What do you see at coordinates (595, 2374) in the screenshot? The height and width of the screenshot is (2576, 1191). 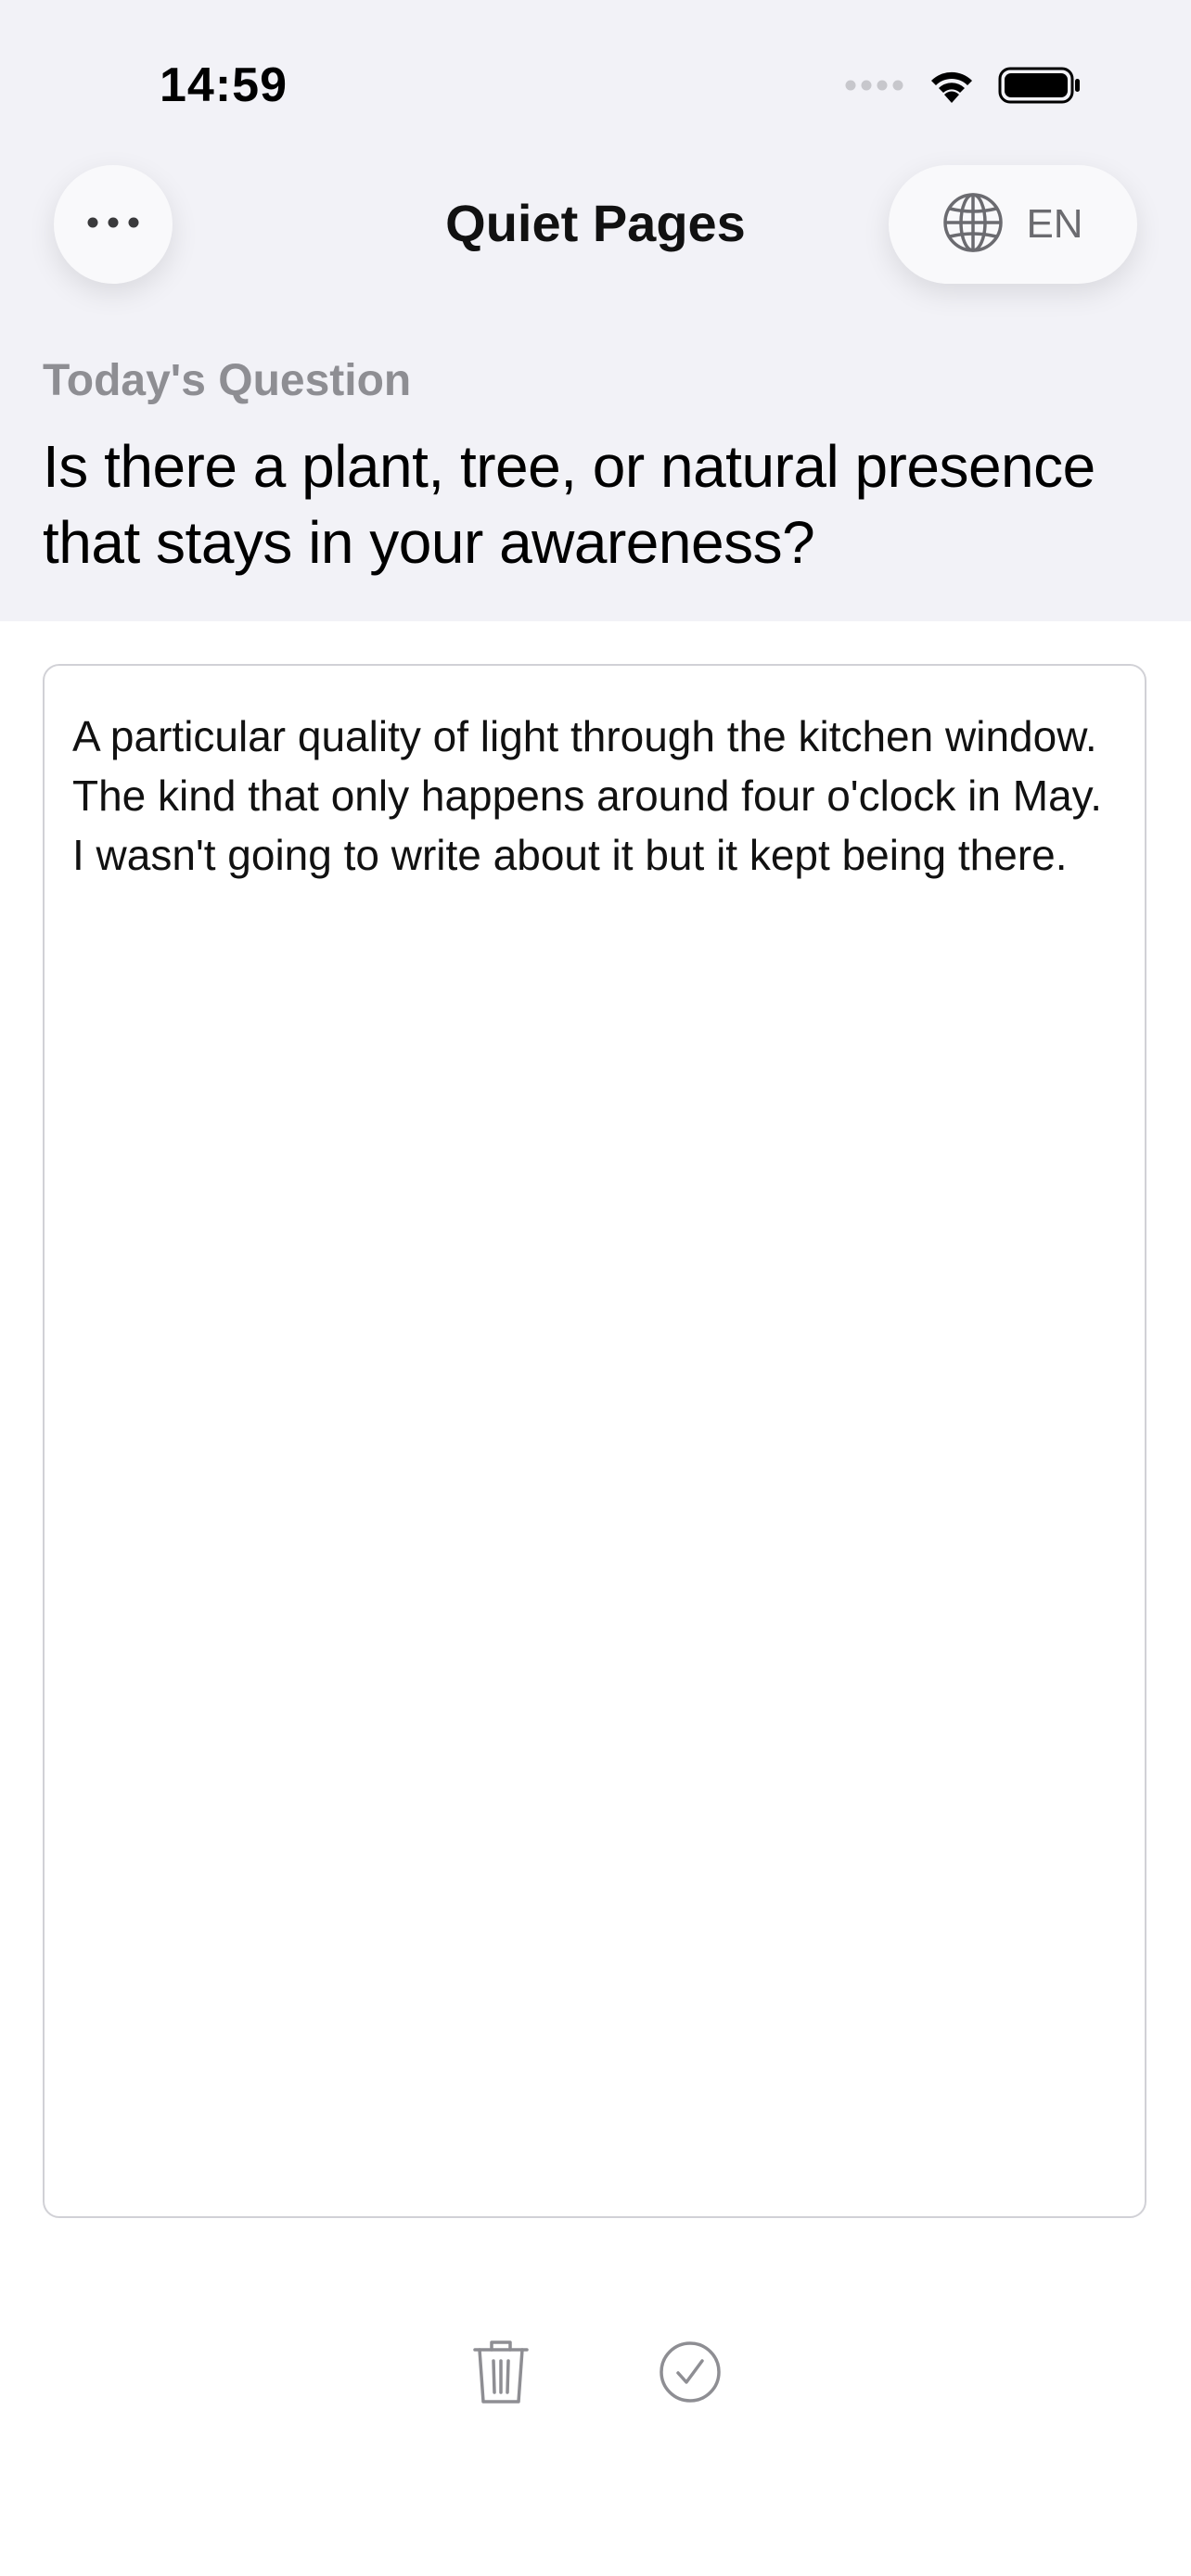 I see `bottom-actions` at bounding box center [595, 2374].